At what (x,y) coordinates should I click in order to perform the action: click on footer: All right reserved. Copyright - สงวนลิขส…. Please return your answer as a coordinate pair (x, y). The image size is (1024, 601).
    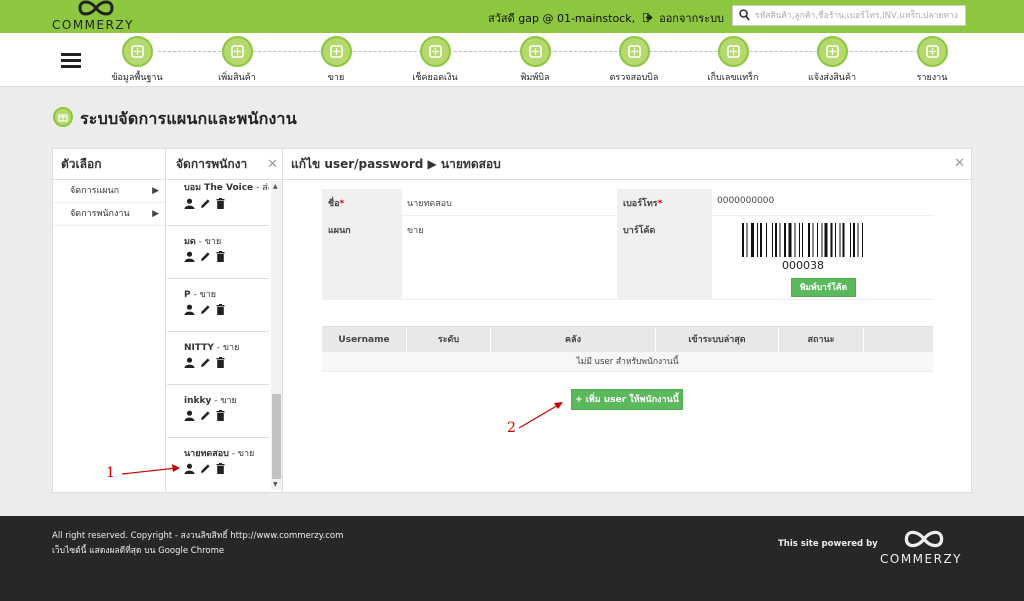
    Looking at the image, I should click on (512, 558).